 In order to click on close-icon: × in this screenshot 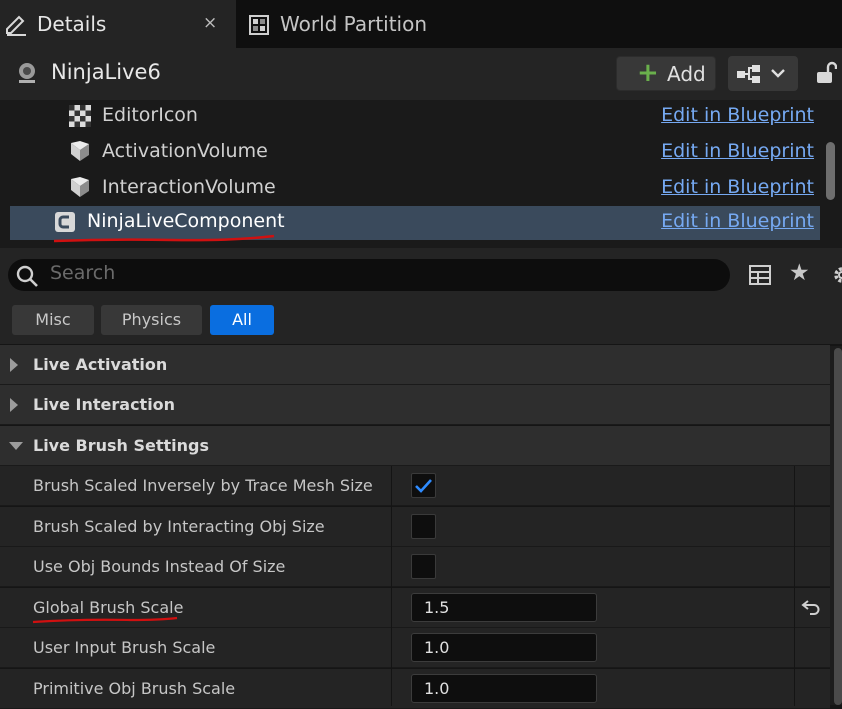, I will do `click(210, 23)`.